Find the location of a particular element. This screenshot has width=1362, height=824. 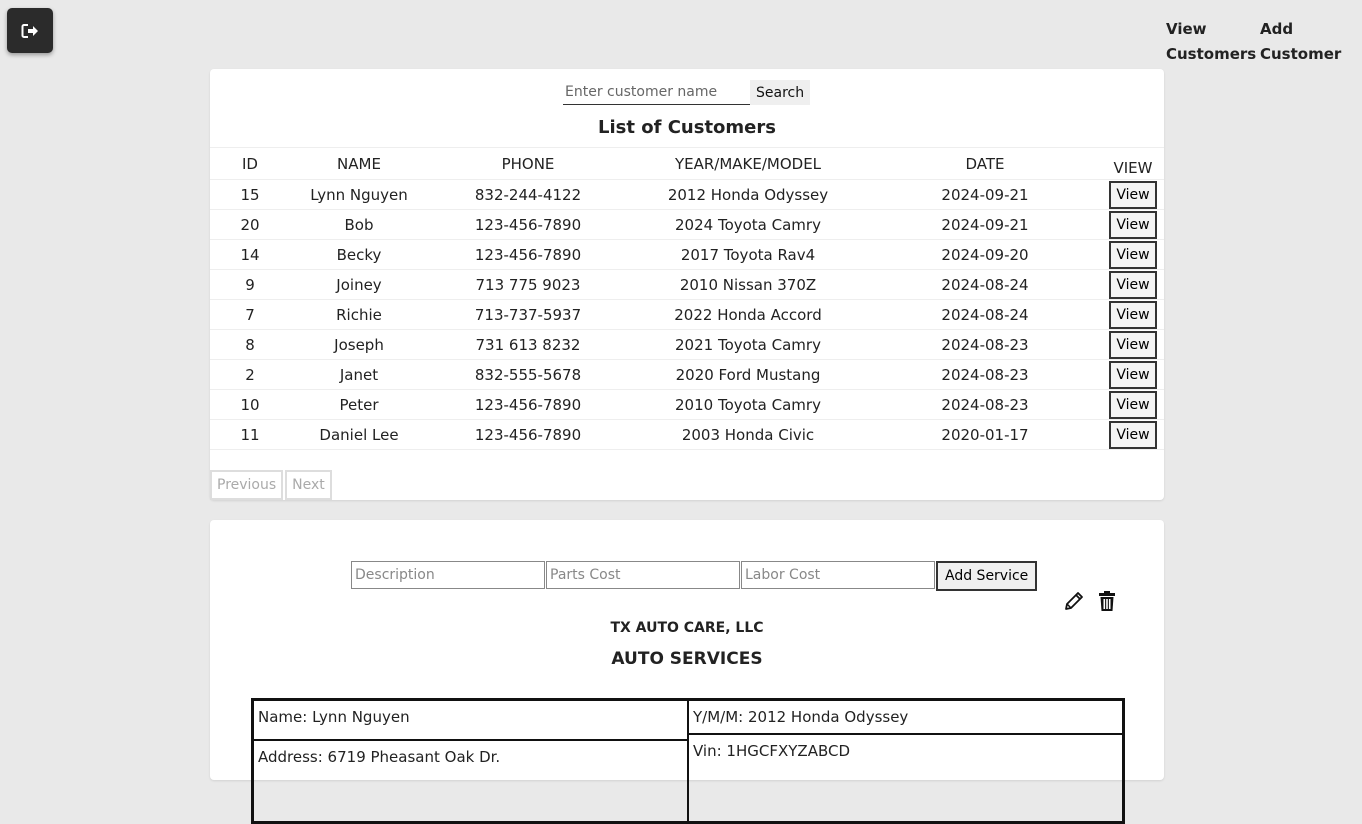

cell-id: 7 is located at coordinates (250, 314).